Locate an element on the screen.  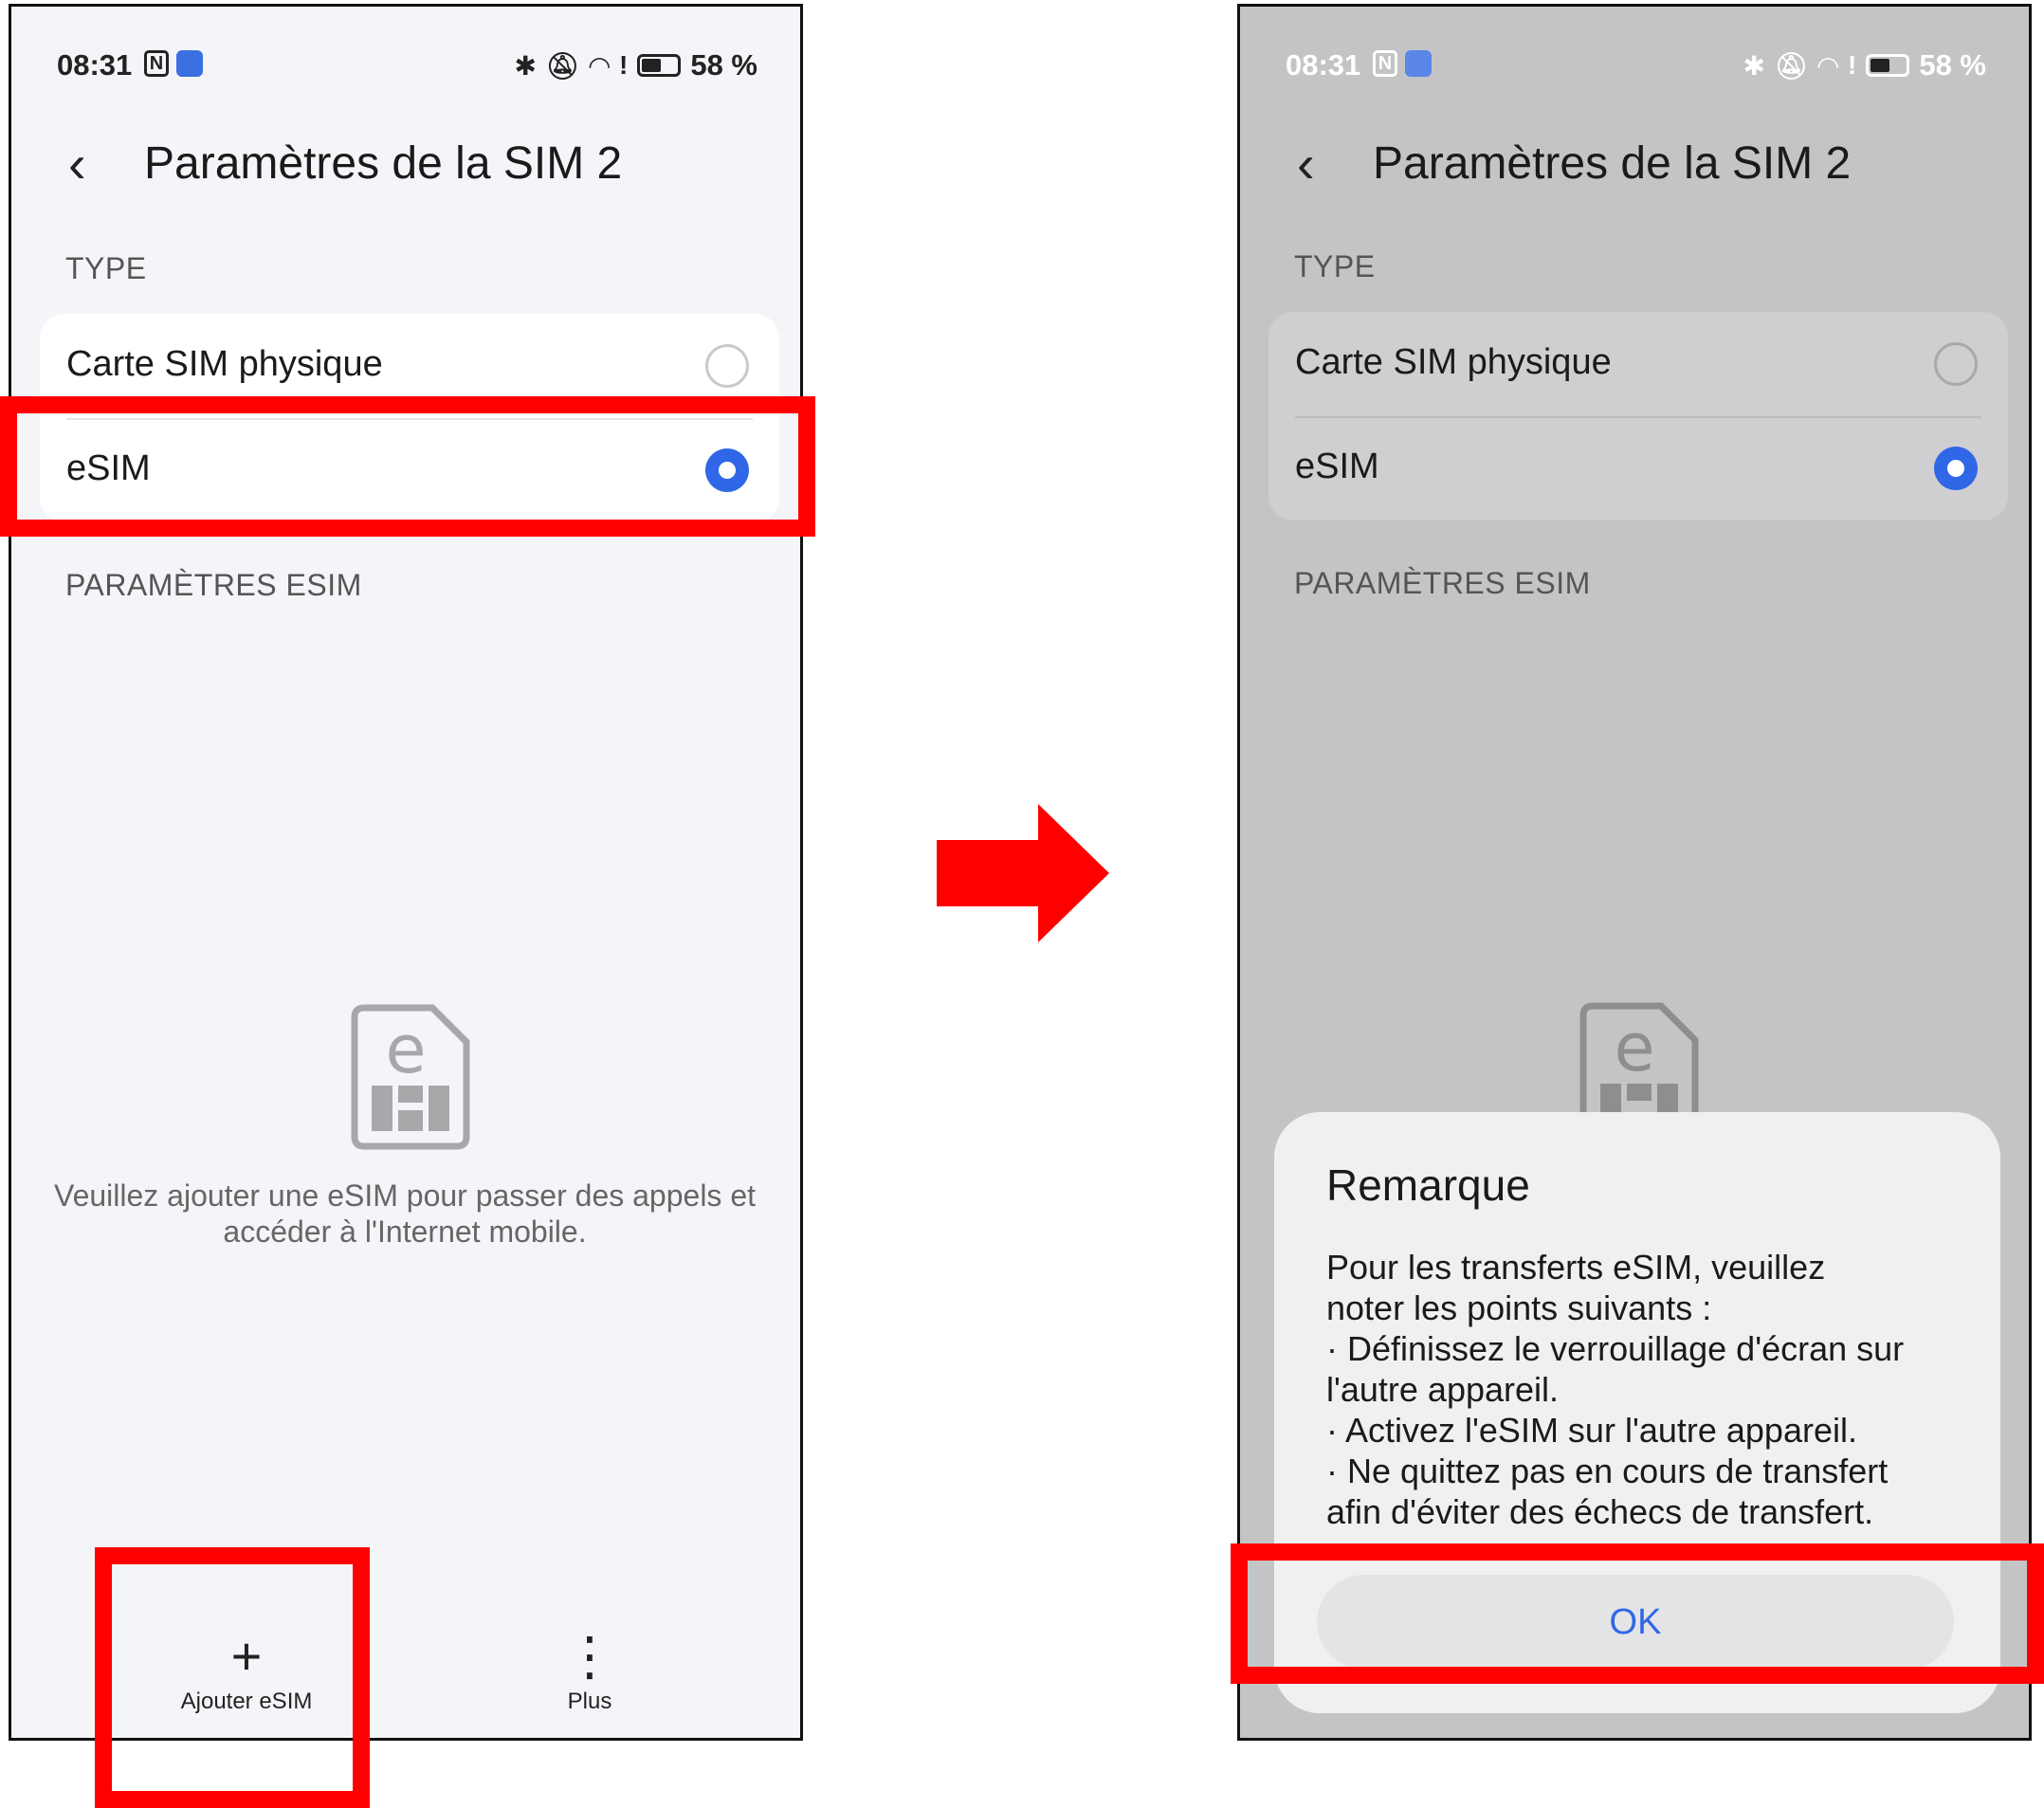
dialog-title: Remarque is located at coordinates (1428, 1185).